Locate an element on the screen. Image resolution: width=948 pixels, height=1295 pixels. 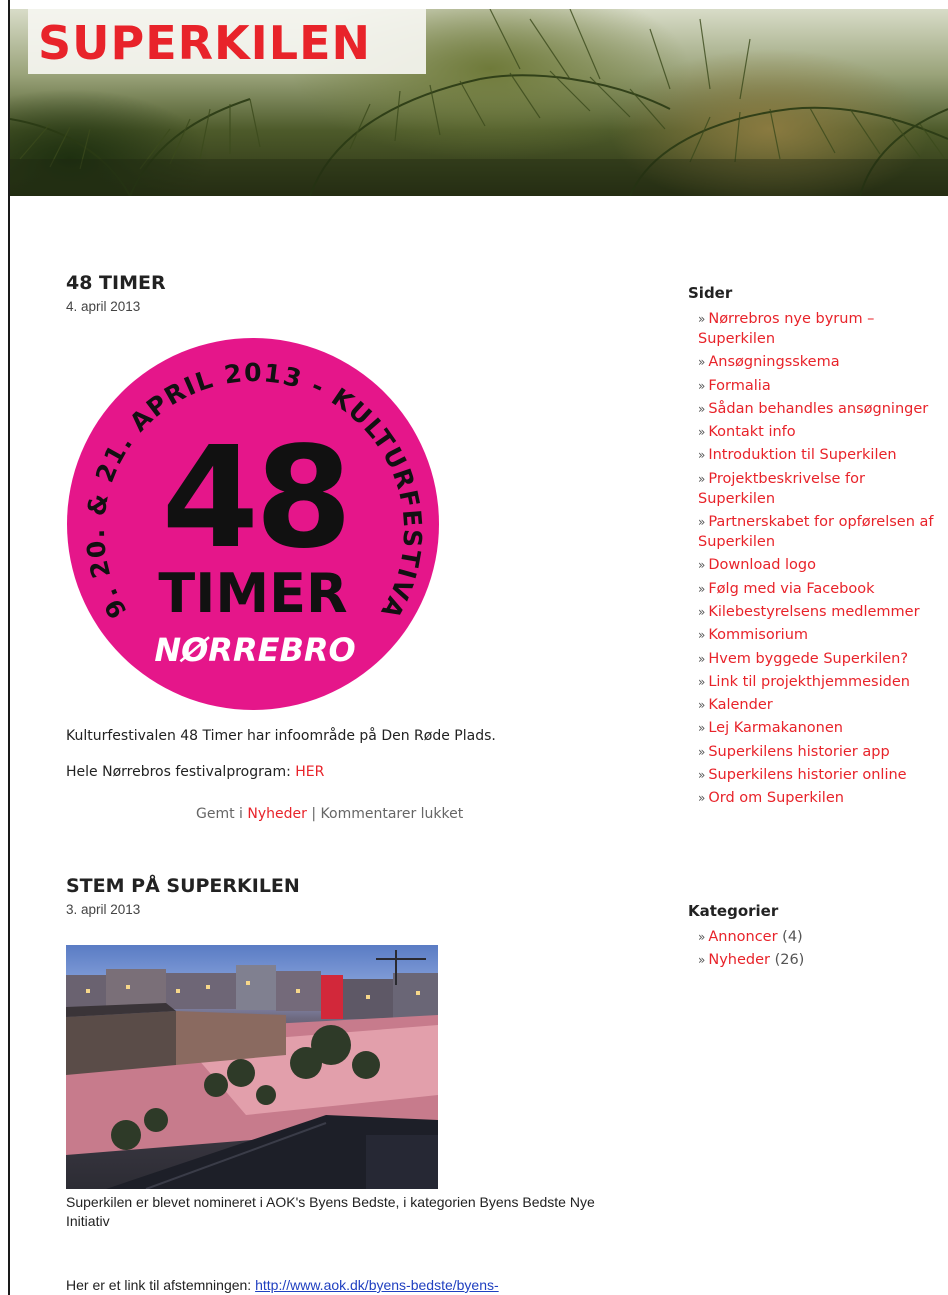
photo-illustration is located at coordinates (252, 1069).